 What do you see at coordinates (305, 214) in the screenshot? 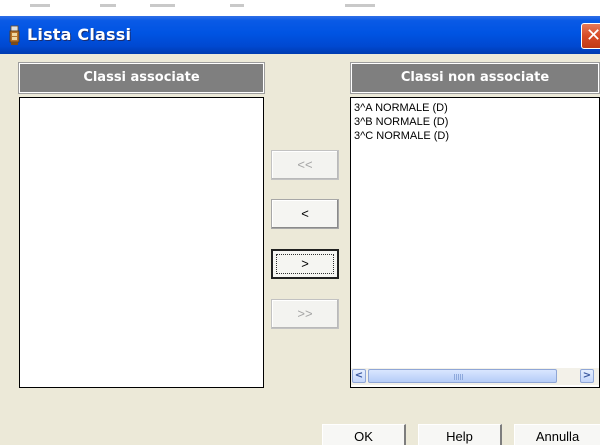
I see `move-left-button: <` at bounding box center [305, 214].